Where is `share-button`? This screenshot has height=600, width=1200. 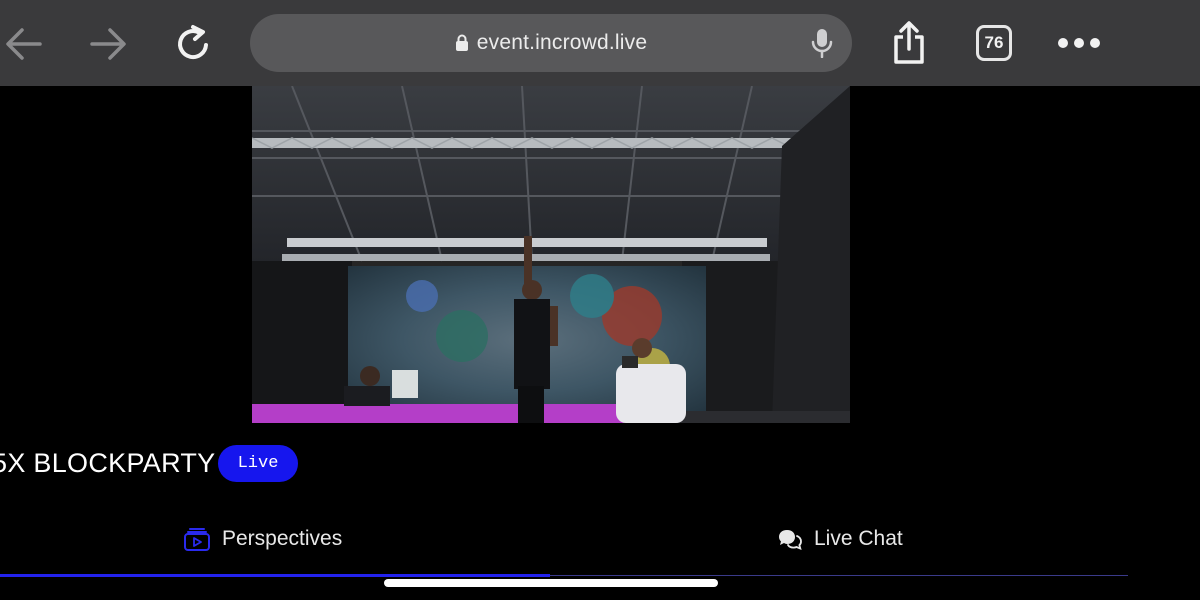
share-button is located at coordinates (909, 43).